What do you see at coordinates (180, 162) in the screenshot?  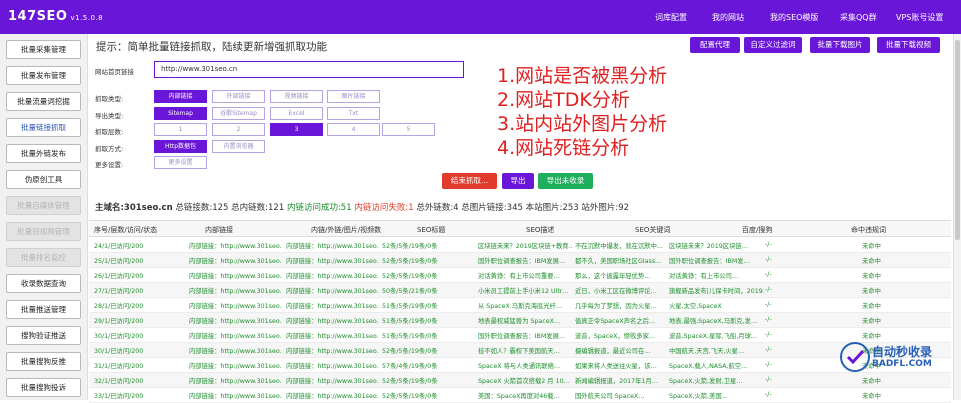 I see `more-settings-button: 更多设置` at bounding box center [180, 162].